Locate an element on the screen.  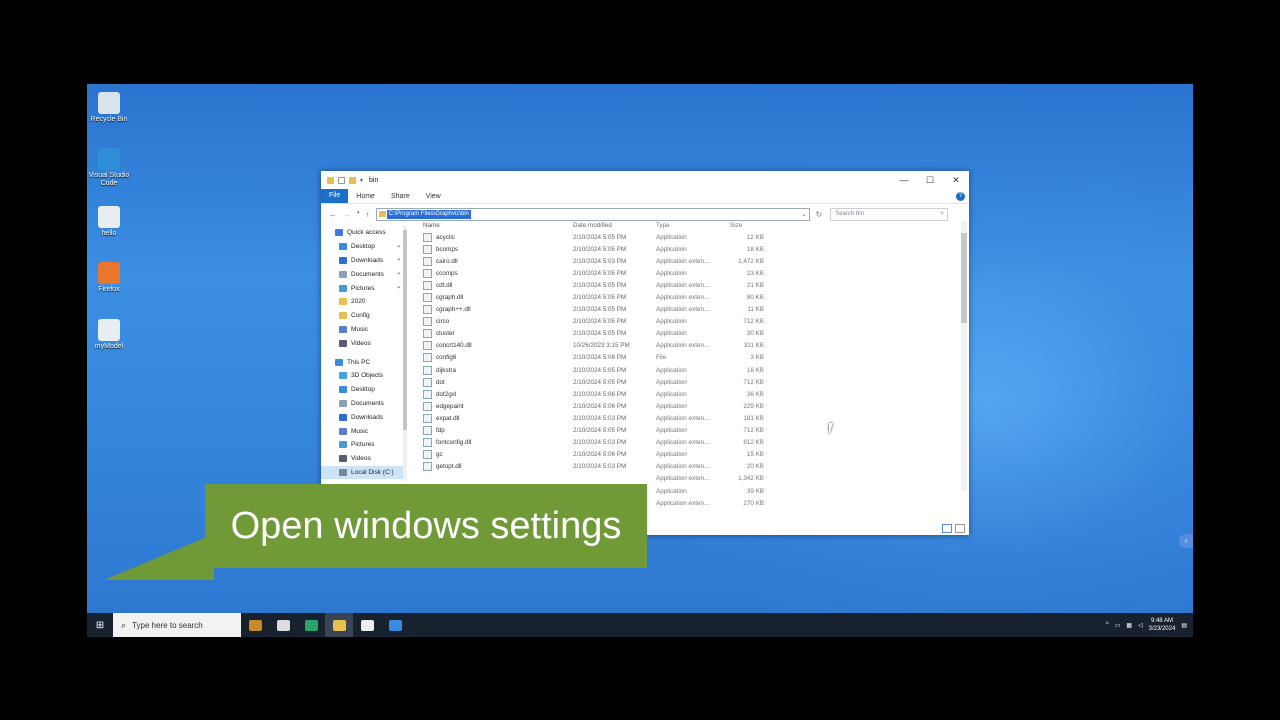
tab-view: View is located at coordinates (433, 196).